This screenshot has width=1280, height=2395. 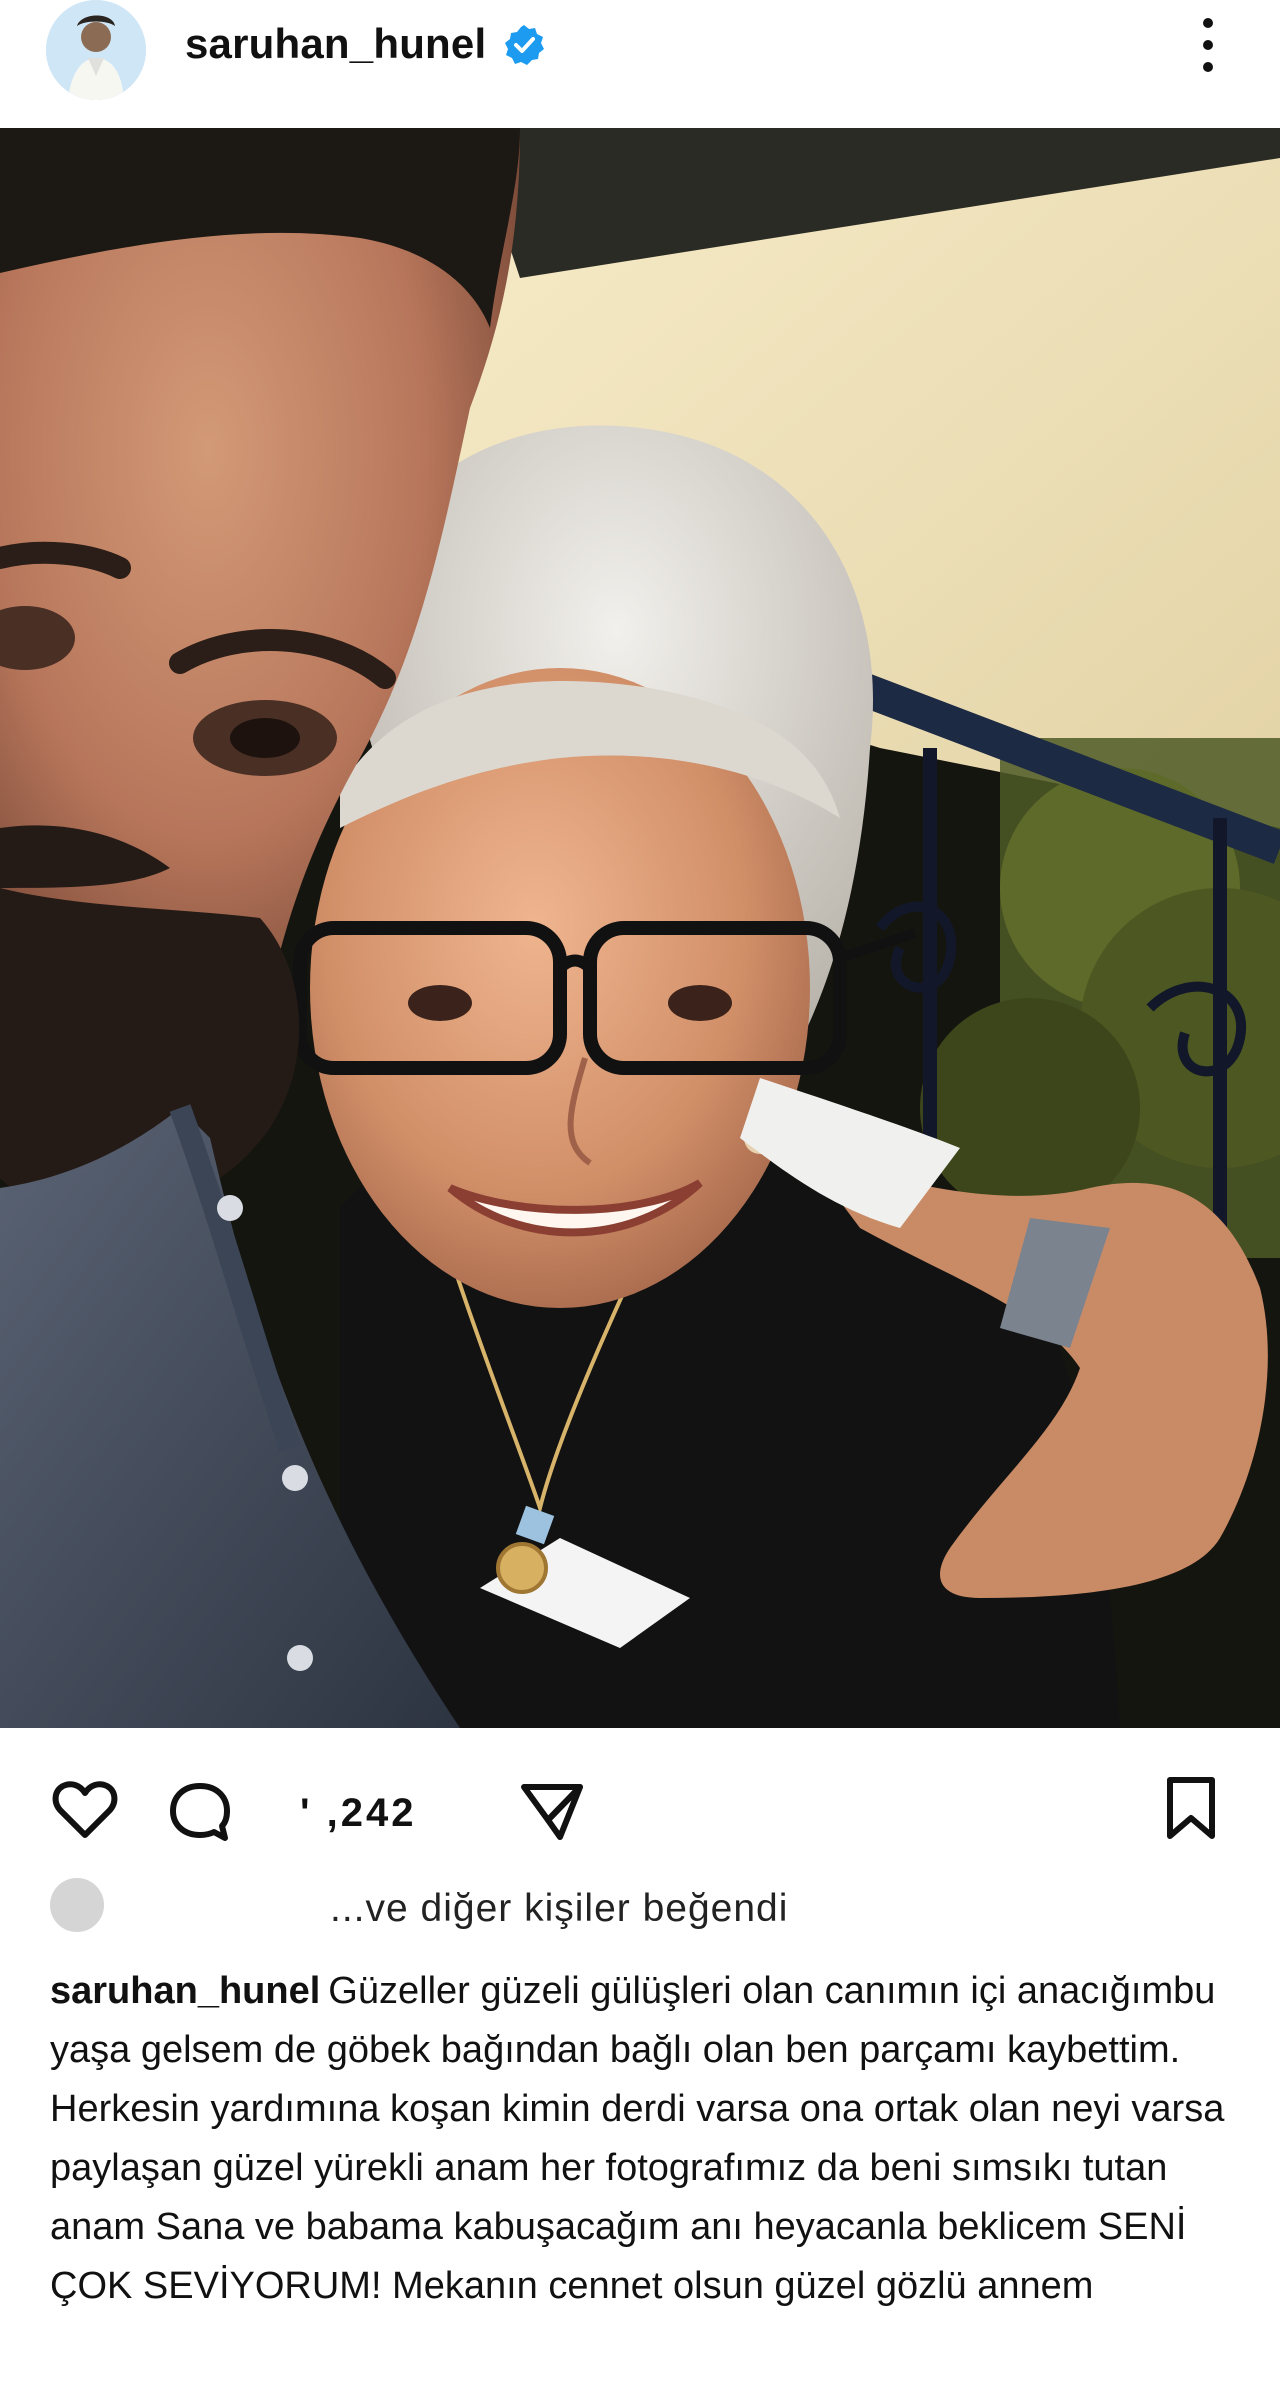 I want to click on liker-avatar, so click(x=77, y=1905).